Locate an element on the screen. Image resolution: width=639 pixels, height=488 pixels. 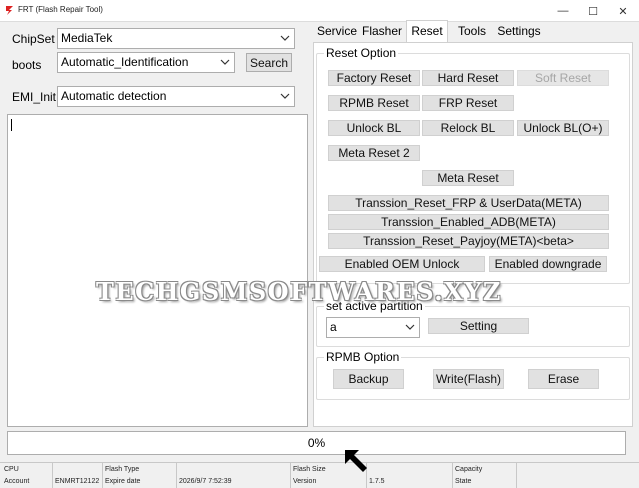
unlock-bl-oplus-button: Unlock BL(O+) is located at coordinates (563, 128).